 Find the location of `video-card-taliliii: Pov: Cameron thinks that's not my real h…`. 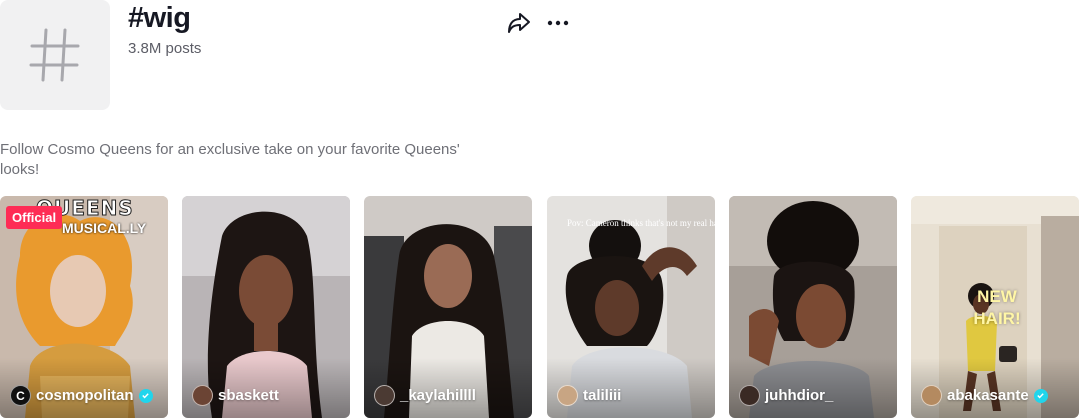

video-card-taliliii: Pov: Cameron thinks that's not my real h… is located at coordinates (631, 307).